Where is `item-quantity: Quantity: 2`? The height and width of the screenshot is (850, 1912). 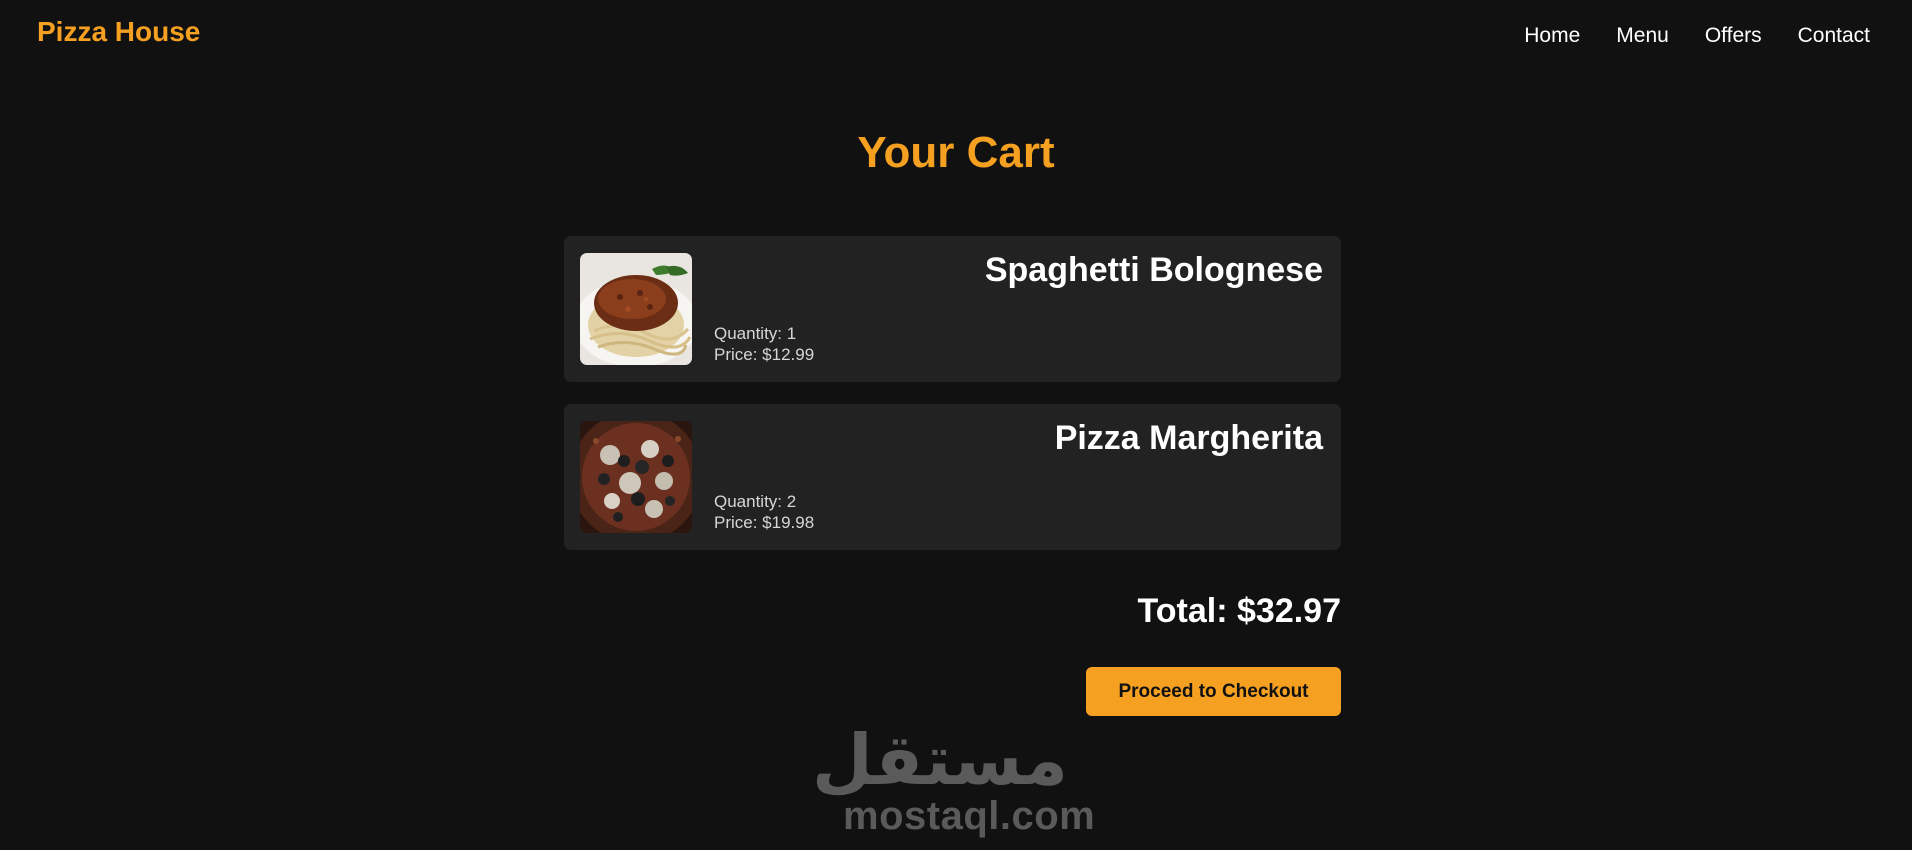
item-quantity: Quantity: 2 is located at coordinates (755, 501).